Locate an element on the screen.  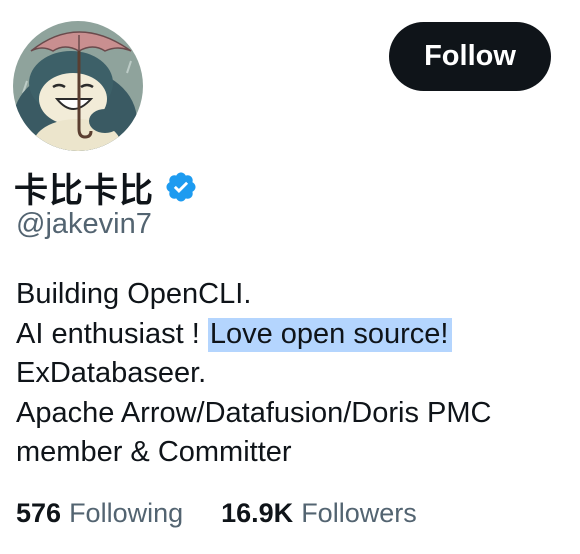
bio-line: member & Committer is located at coordinates (154, 452).